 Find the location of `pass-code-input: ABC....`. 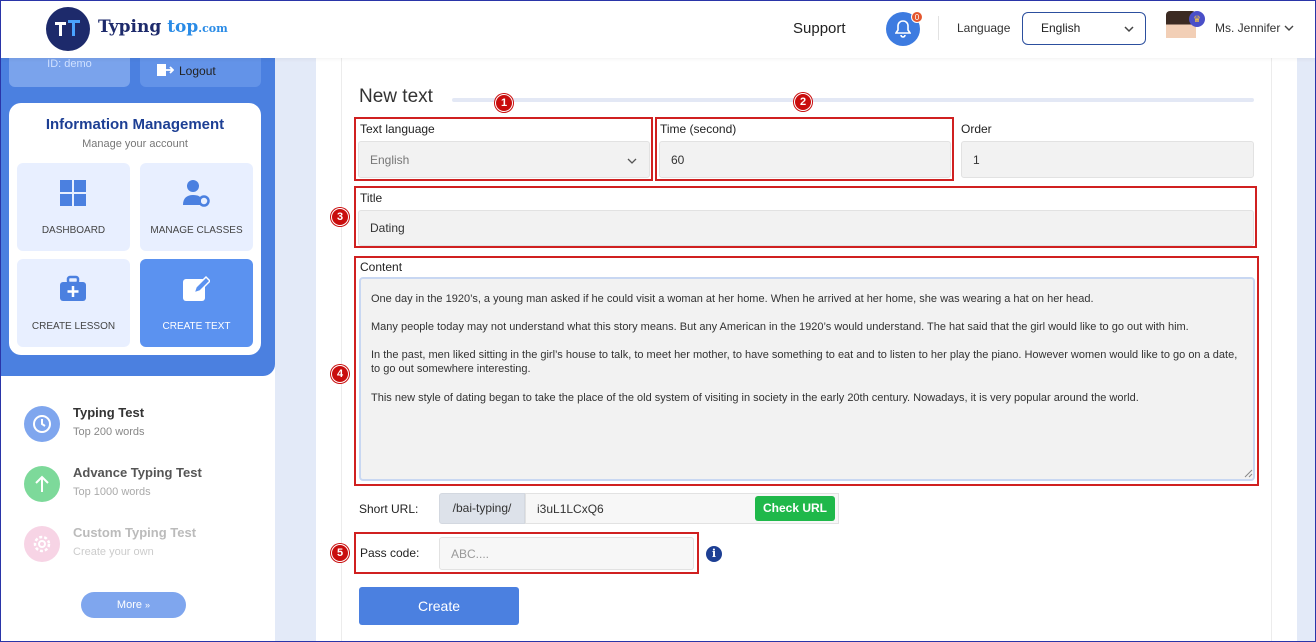

pass-code-input: ABC.... is located at coordinates (566, 553).